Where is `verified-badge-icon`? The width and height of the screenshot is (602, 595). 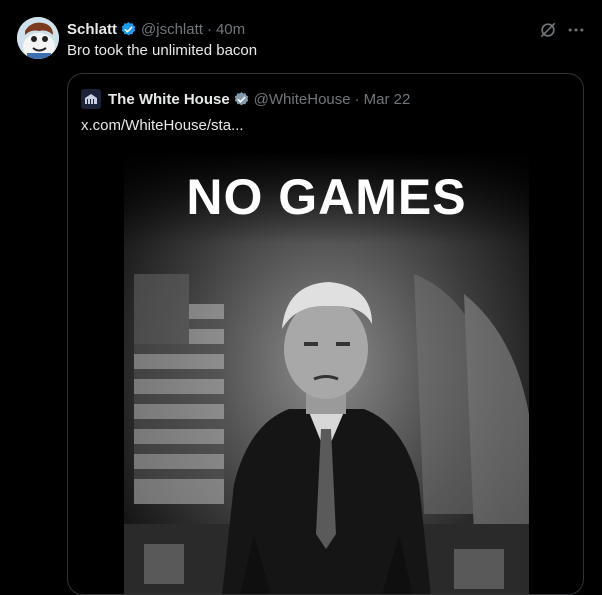 verified-badge-icon is located at coordinates (128, 28).